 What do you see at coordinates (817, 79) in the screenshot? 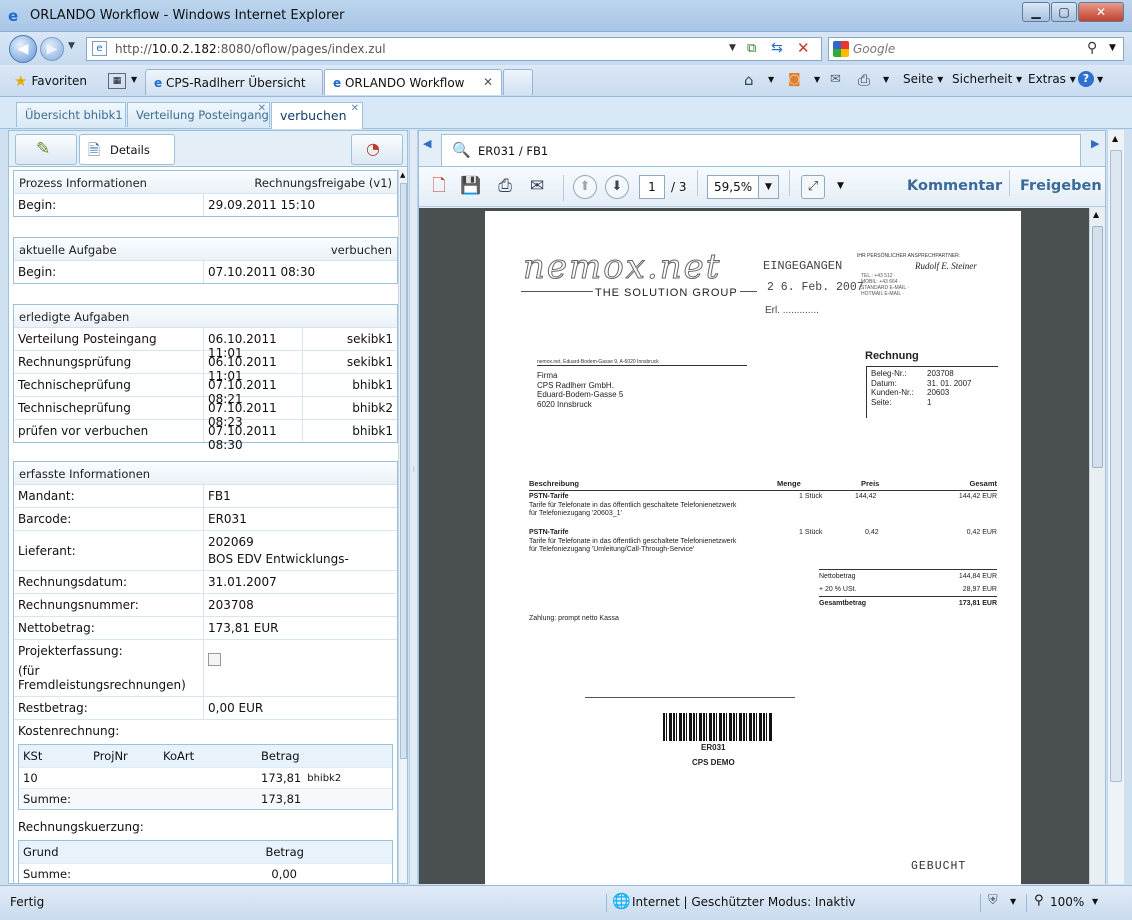
I see `feeds-dropdown-icon: ▼` at bounding box center [817, 79].